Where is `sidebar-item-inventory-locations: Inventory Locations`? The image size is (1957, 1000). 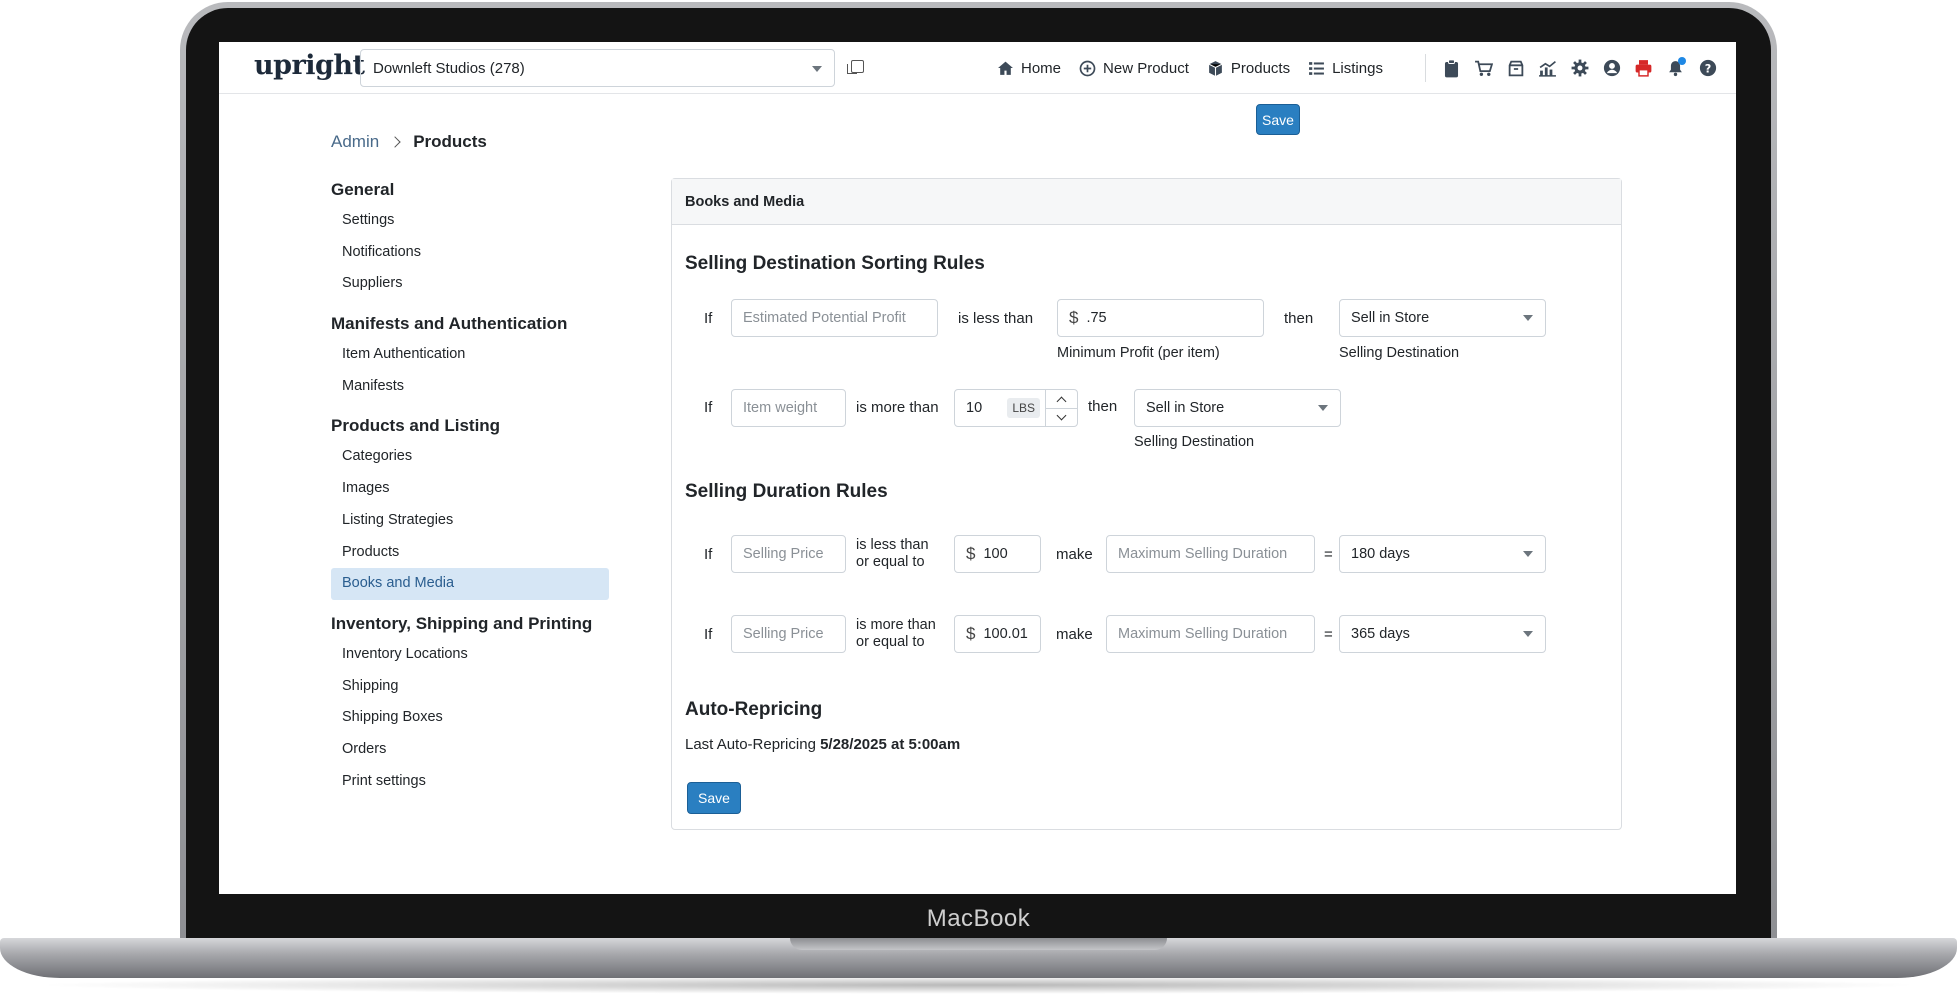
sidebar-item-inventory-locations: Inventory Locations is located at coordinates (470, 655).